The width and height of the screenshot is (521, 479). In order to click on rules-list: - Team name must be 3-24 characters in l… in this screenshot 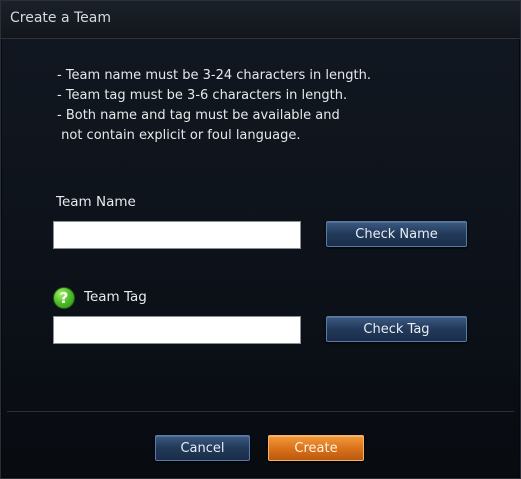, I will do `click(214, 106)`.